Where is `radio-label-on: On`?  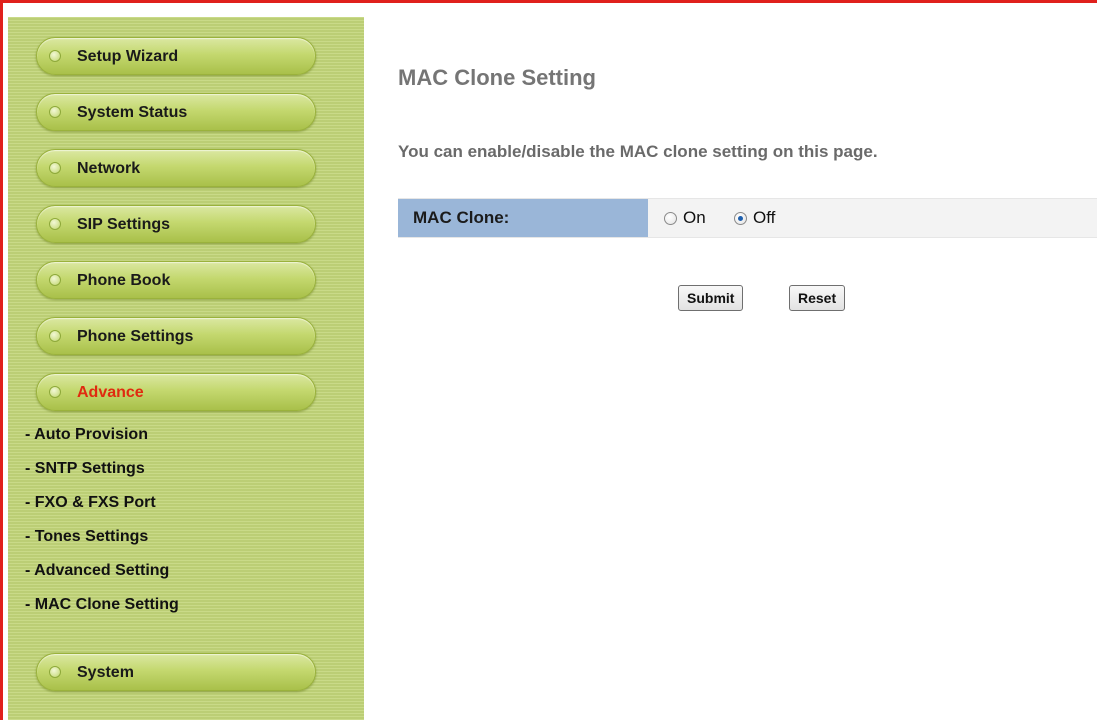 radio-label-on: On is located at coordinates (694, 217).